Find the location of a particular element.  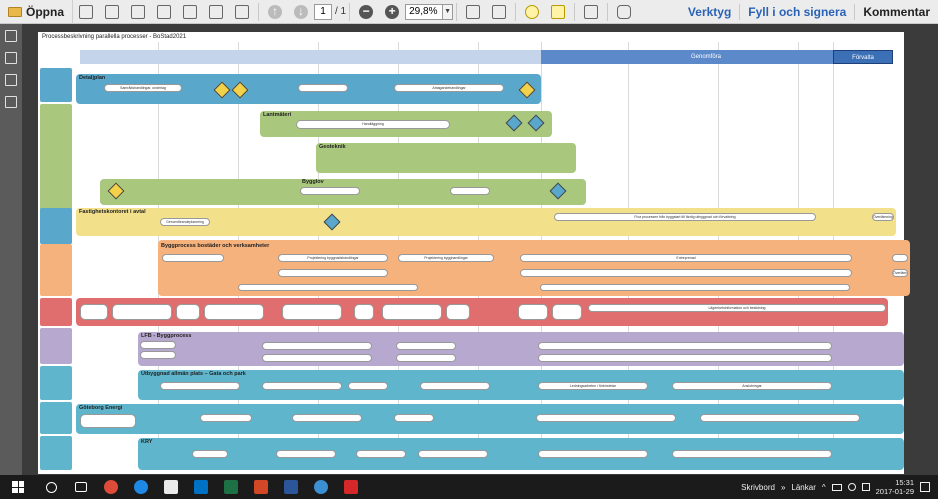

edge-taskbar-button is located at coordinates (141, 487).